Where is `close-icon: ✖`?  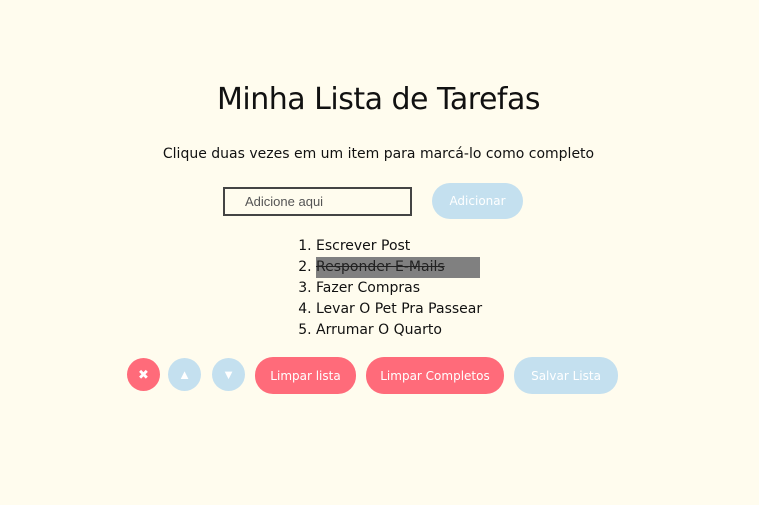 close-icon: ✖ is located at coordinates (143, 374).